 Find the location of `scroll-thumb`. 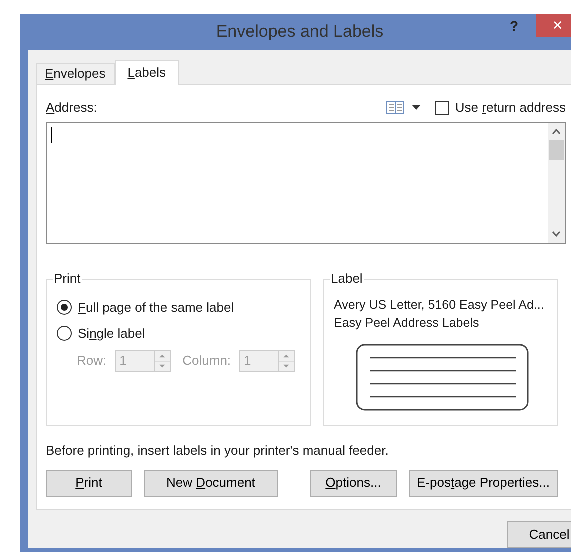

scroll-thumb is located at coordinates (556, 150).